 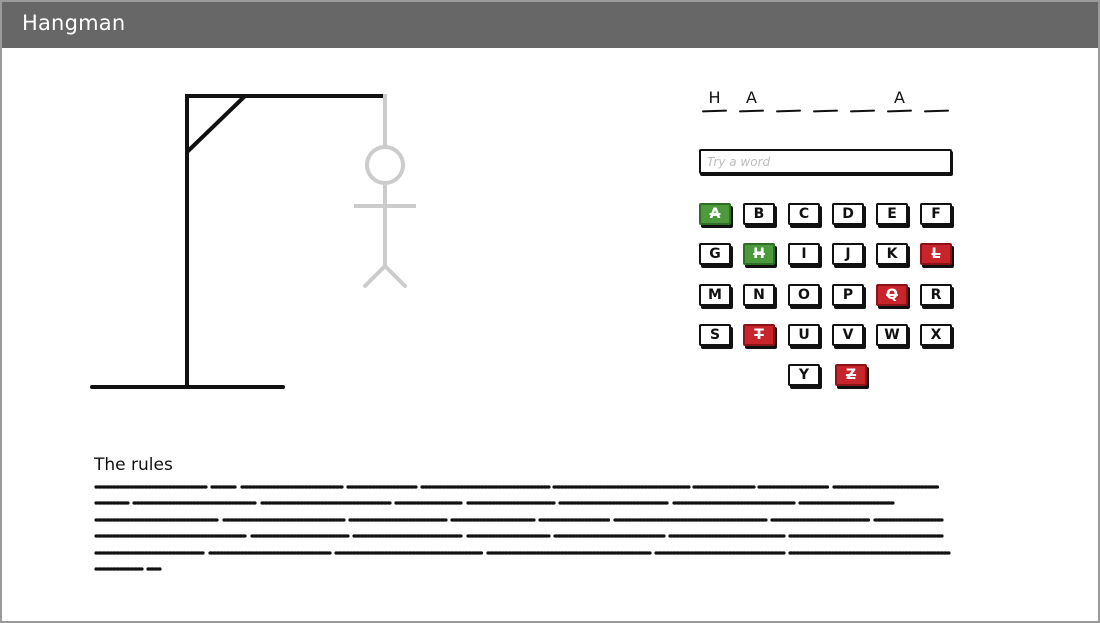 What do you see at coordinates (804, 335) in the screenshot?
I see `key-u: U` at bounding box center [804, 335].